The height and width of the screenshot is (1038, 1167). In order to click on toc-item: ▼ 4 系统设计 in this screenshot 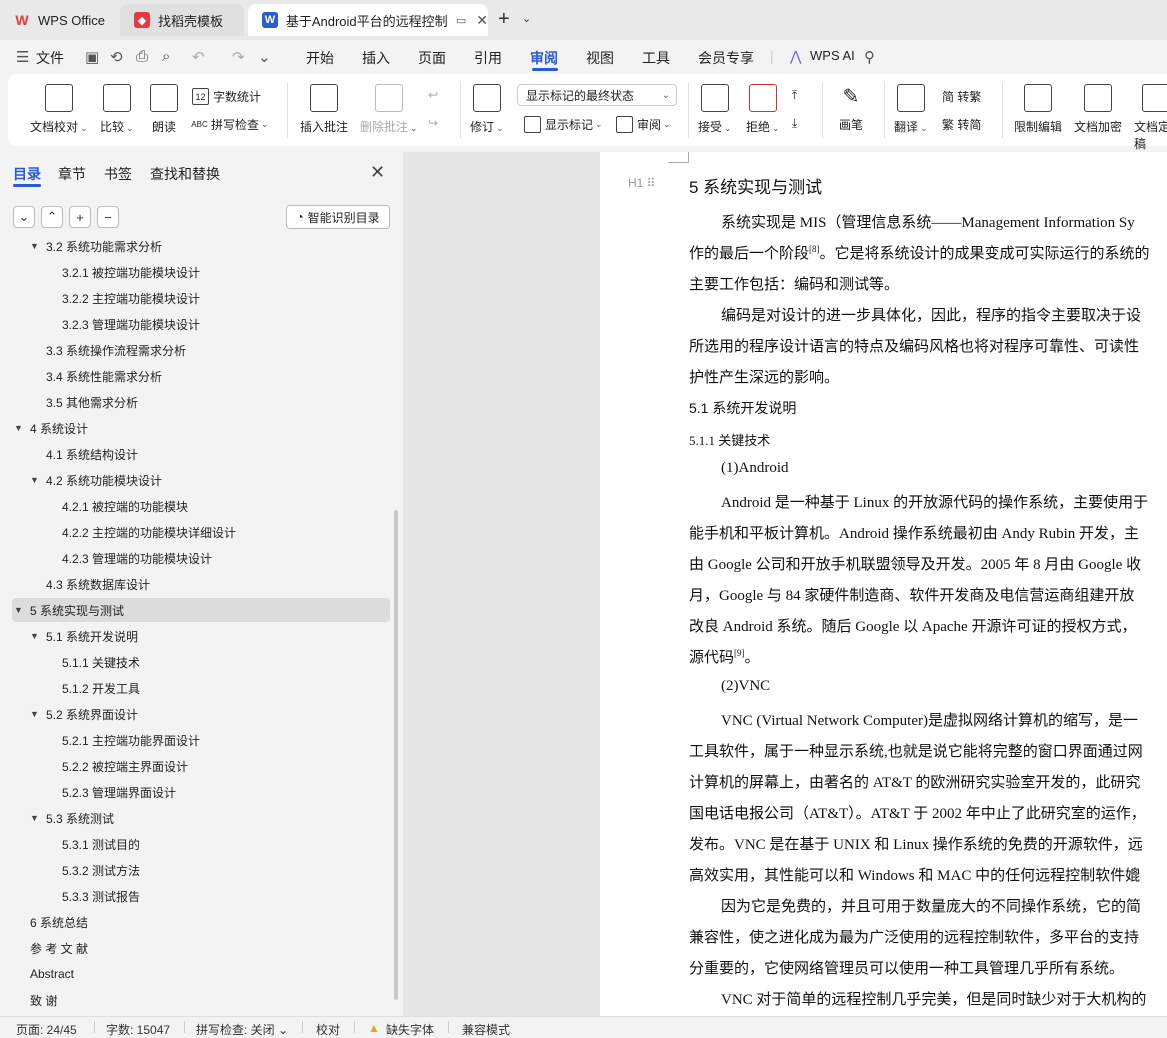, I will do `click(201, 428)`.